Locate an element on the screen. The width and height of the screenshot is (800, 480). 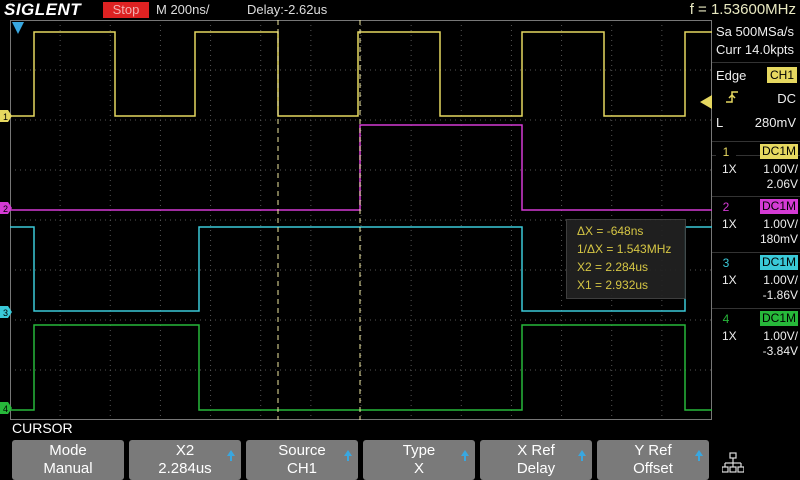
x-ref-button-value: Delay is located at coordinates (536, 468).